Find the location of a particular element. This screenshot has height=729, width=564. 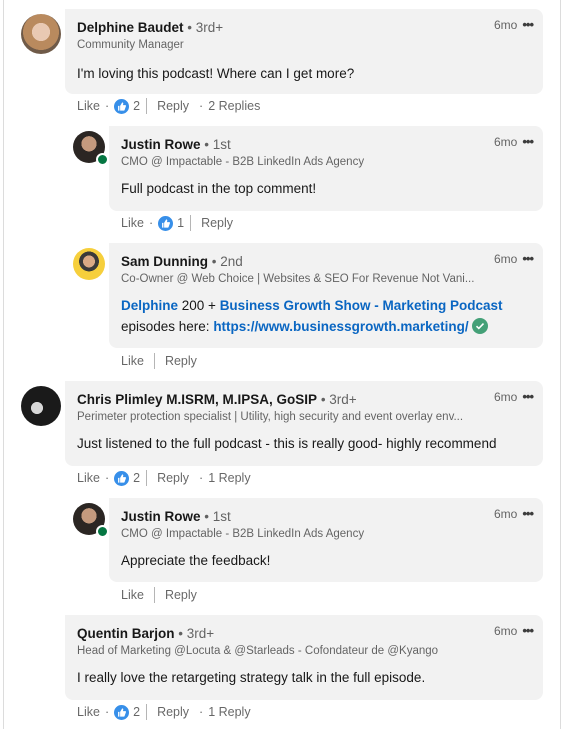

replies-link: 2 Replies is located at coordinates (234, 106).